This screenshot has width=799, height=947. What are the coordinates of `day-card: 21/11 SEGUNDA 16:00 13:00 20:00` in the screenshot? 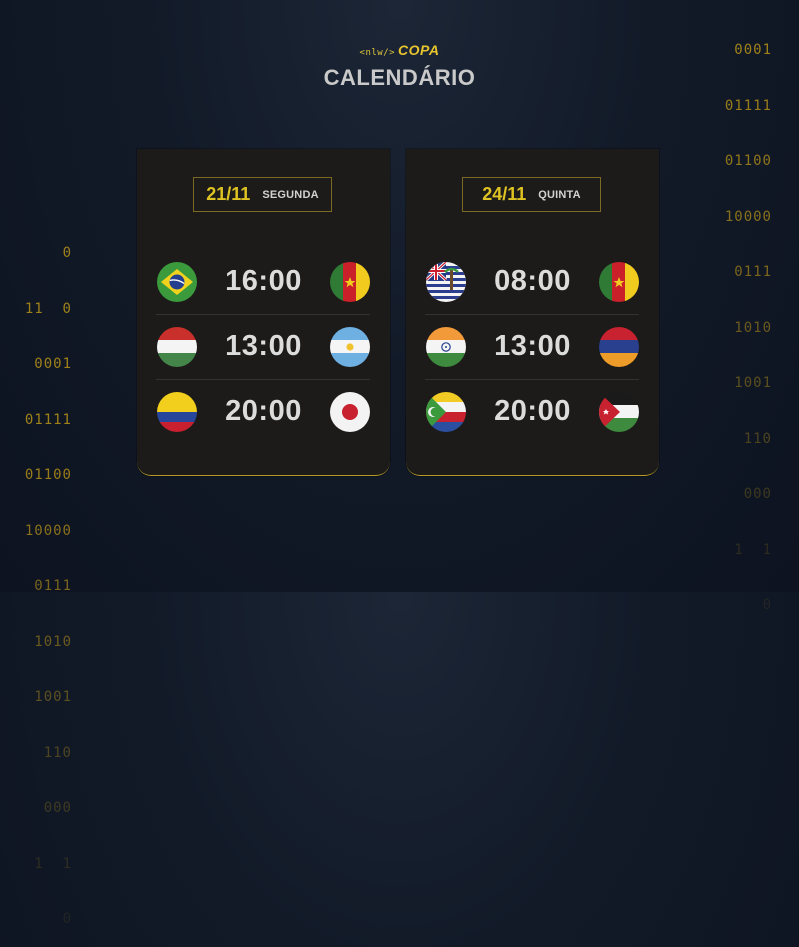 It's located at (263, 312).